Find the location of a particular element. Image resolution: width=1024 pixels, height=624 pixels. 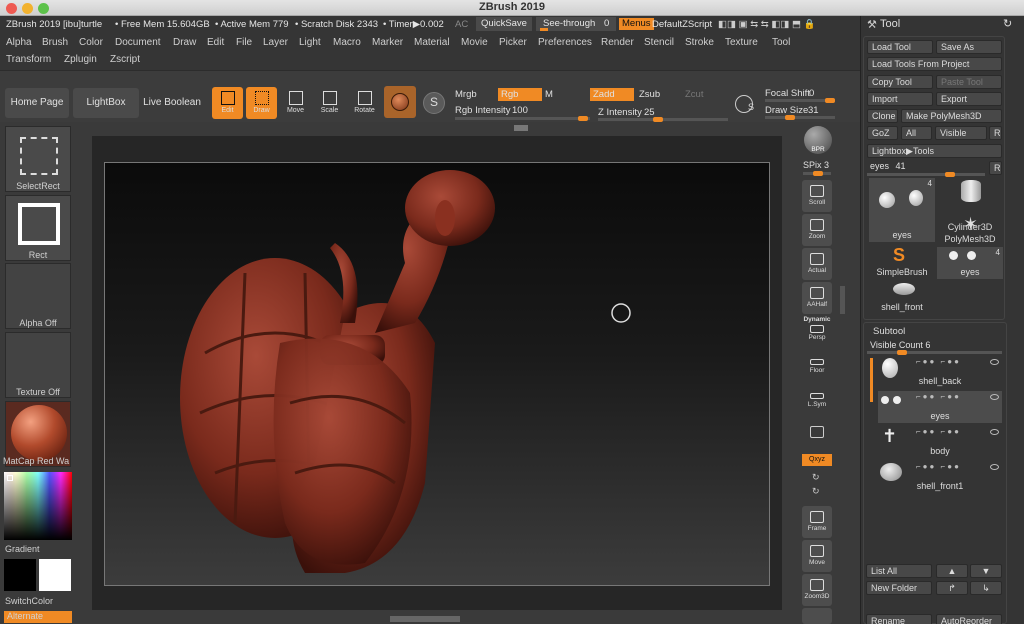

zoom3d-button: Zoom3D is located at coordinates (817, 590).